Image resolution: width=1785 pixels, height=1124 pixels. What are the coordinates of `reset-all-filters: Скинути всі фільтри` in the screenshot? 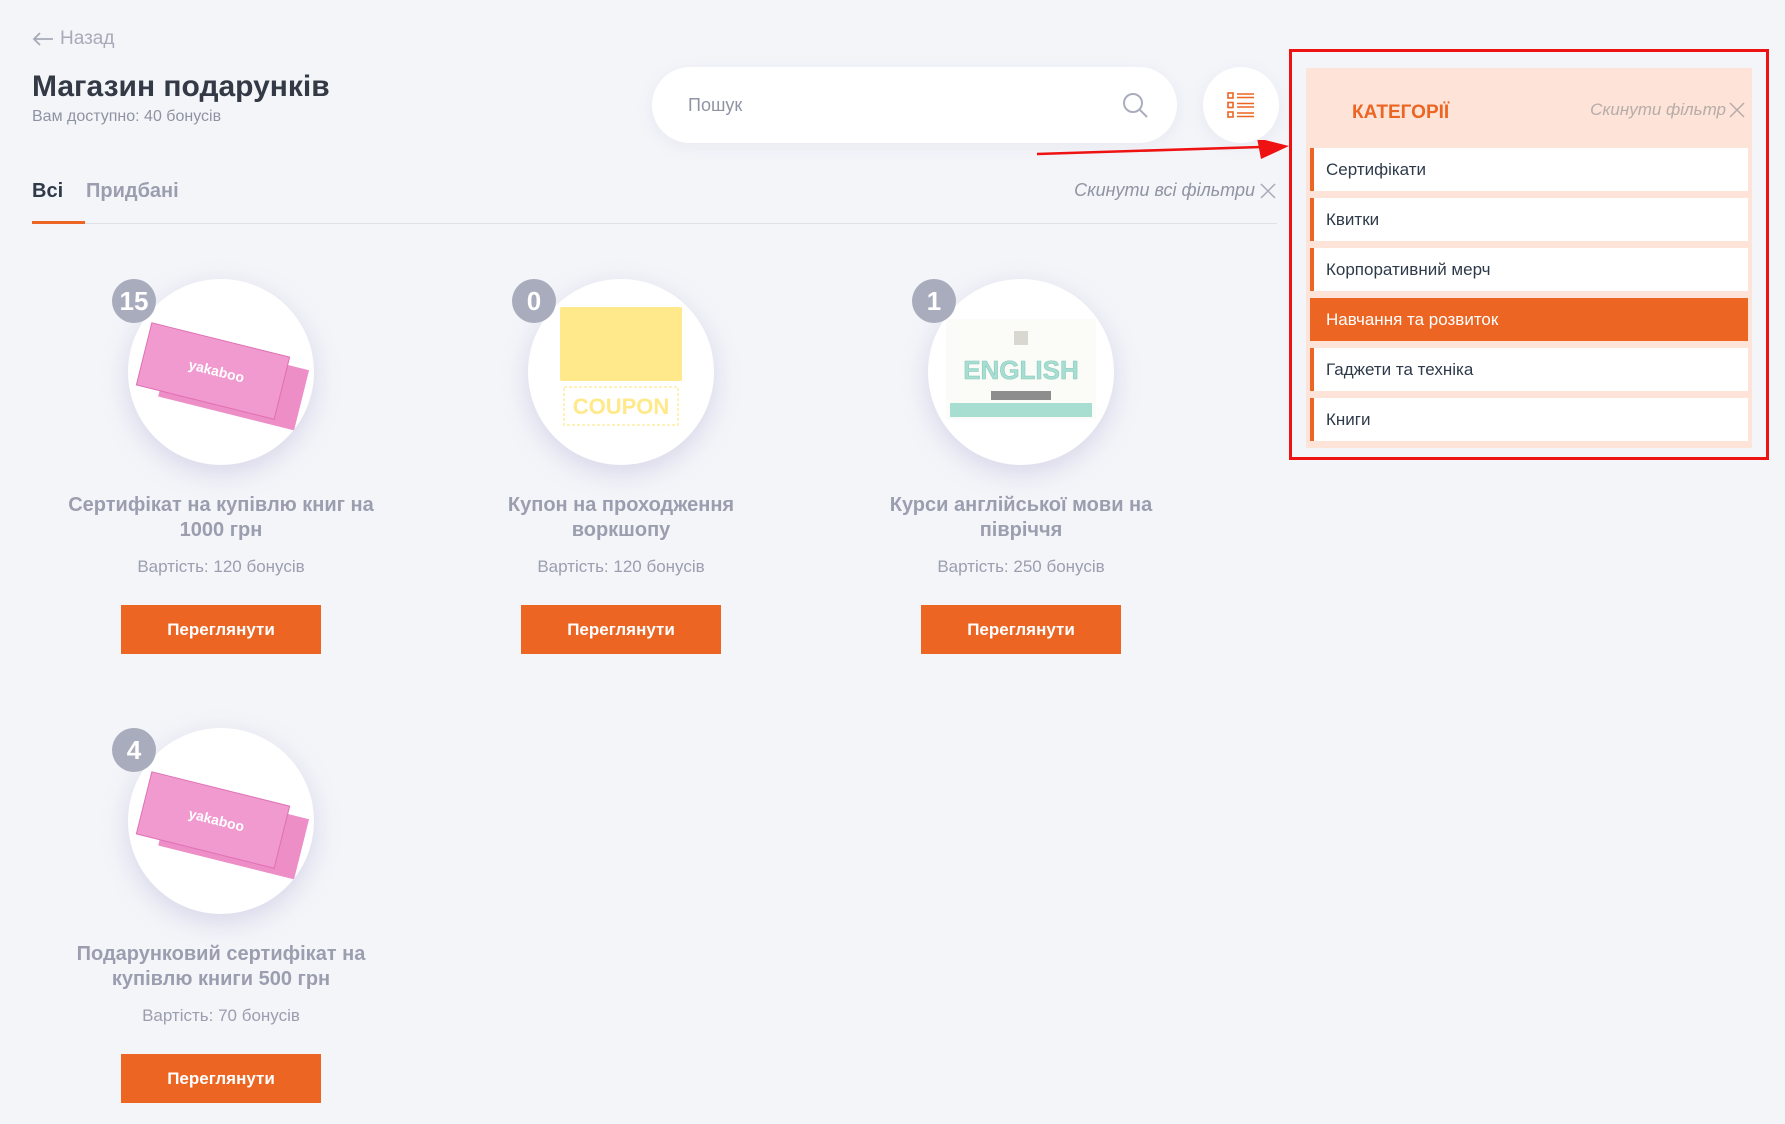 It's located at (1175, 190).